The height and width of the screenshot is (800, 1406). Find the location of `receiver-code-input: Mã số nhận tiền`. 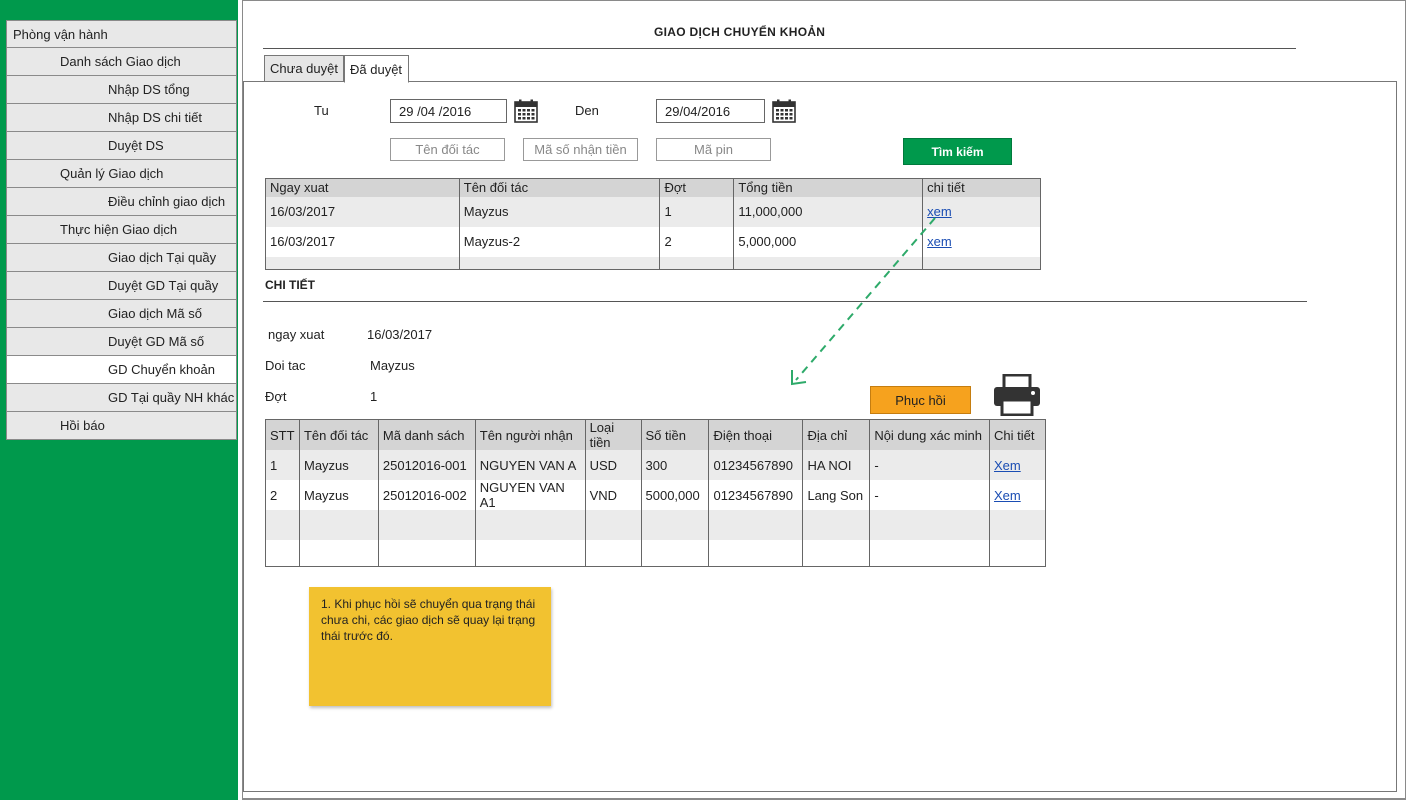

receiver-code-input: Mã số nhận tiền is located at coordinates (580, 149).